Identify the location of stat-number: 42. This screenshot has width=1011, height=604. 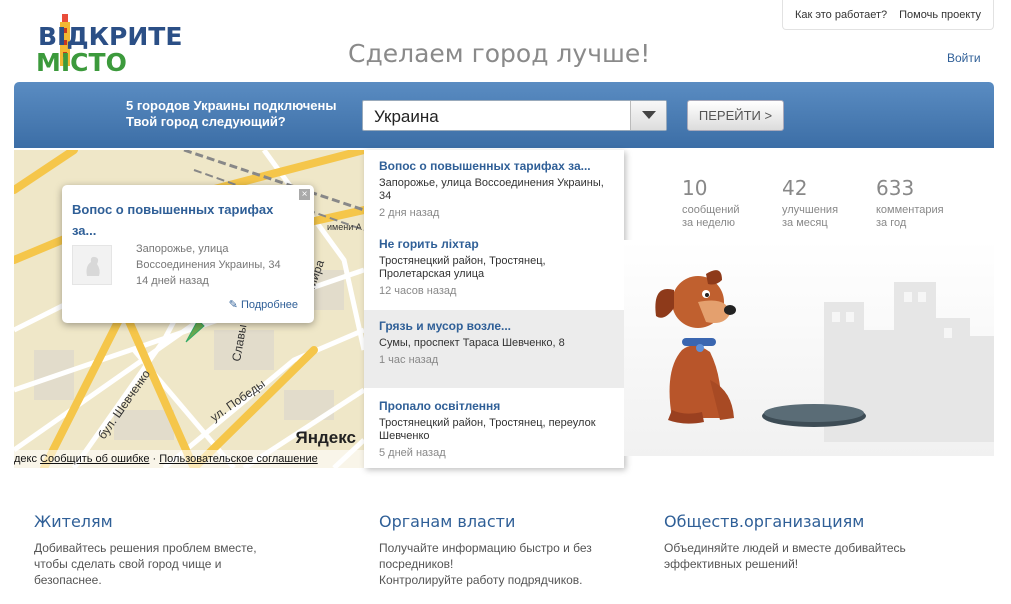
(795, 188).